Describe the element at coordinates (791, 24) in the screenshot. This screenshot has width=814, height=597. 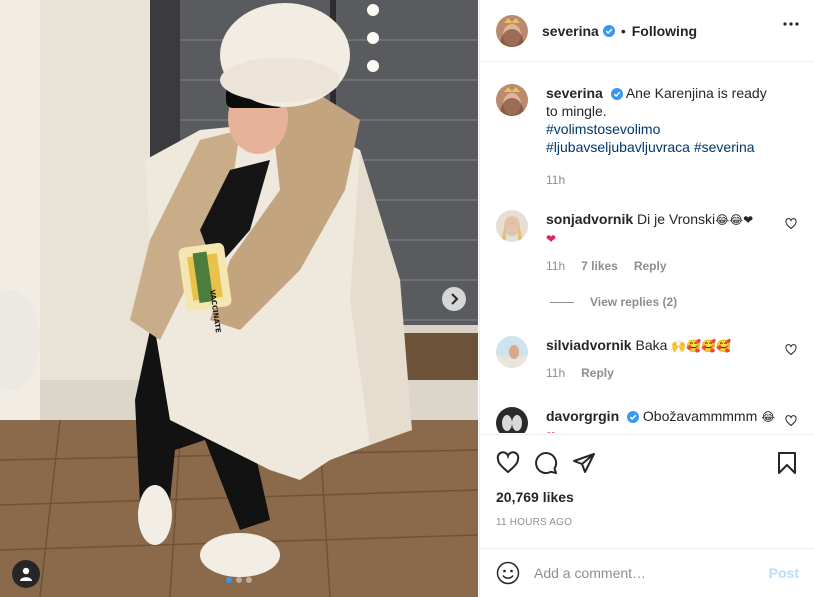
I see `more-icon` at that location.